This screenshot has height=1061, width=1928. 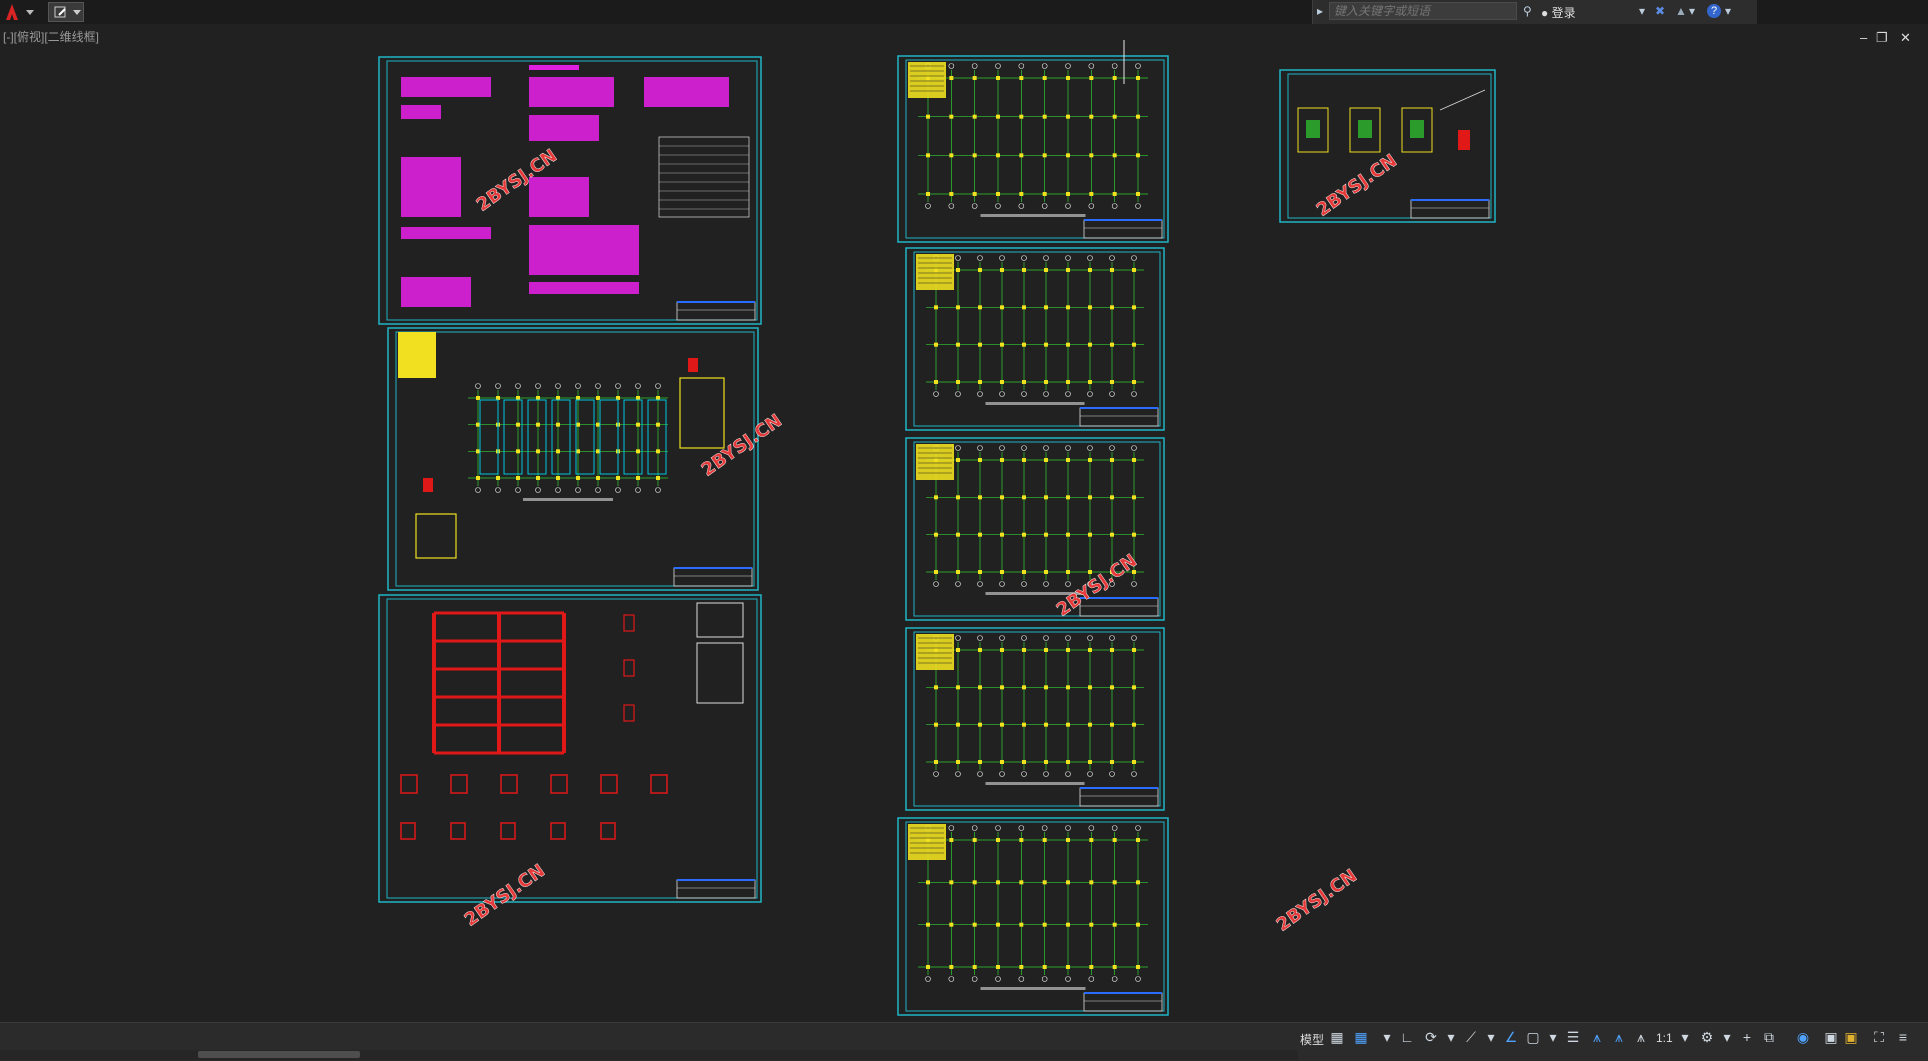 What do you see at coordinates (1573, 1037) in the screenshot?
I see `lineweight-icon: ☰` at bounding box center [1573, 1037].